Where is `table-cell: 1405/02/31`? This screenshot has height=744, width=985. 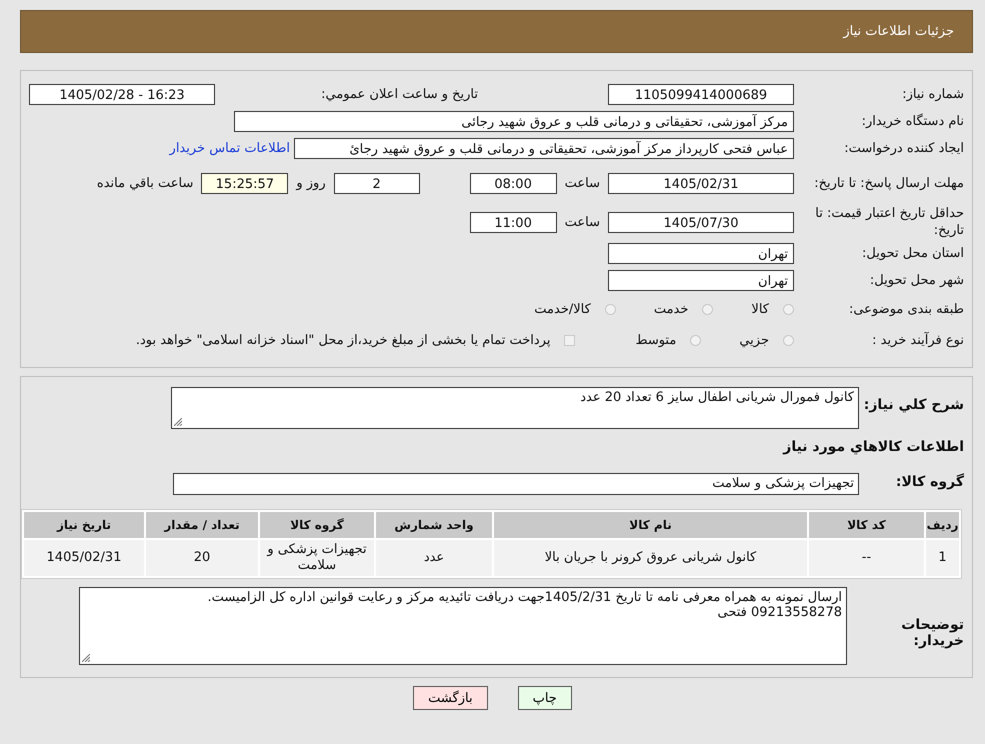
table-cell: 1405/02/31 is located at coordinates (84, 558).